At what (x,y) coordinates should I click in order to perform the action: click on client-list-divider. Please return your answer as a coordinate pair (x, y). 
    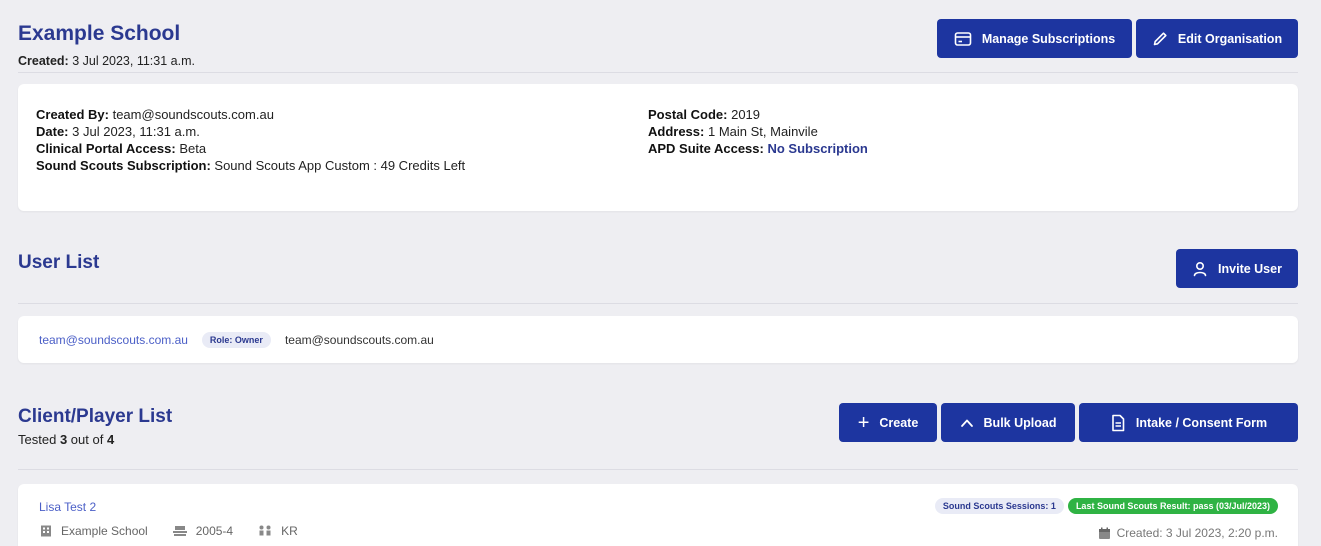
    Looking at the image, I should click on (658, 469).